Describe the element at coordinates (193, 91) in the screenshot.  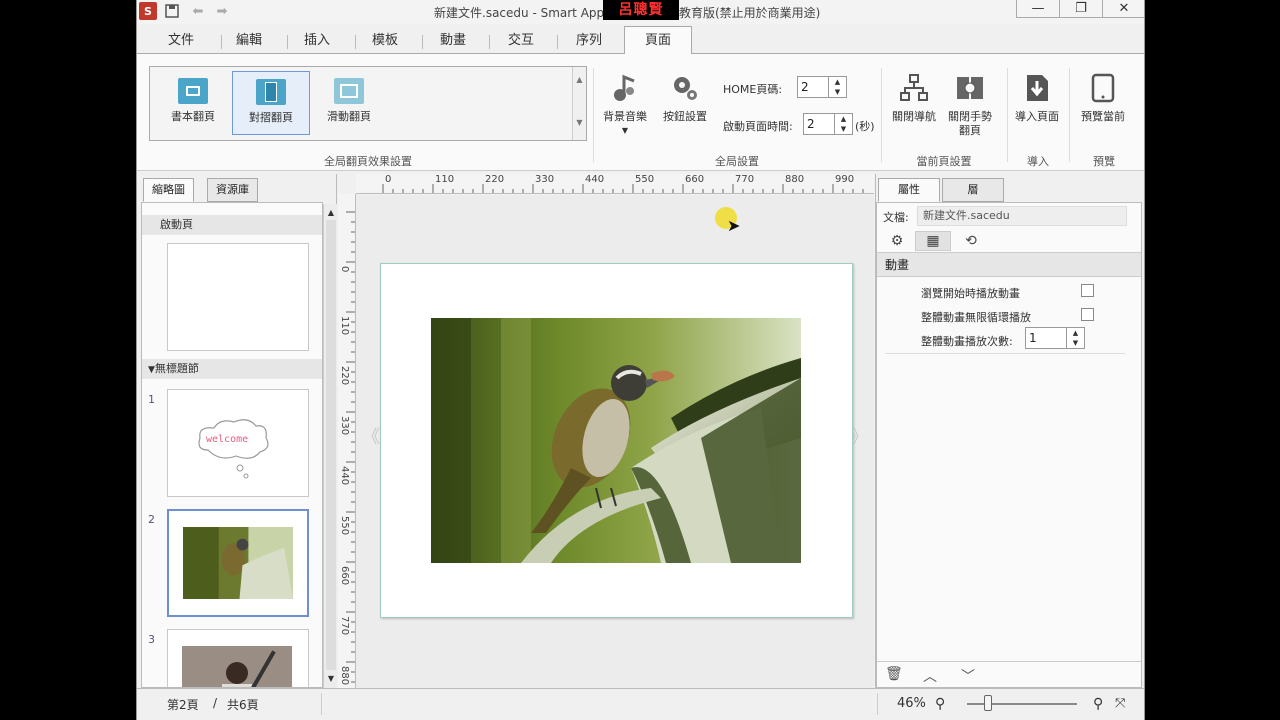
I see `book-flip-icon` at that location.